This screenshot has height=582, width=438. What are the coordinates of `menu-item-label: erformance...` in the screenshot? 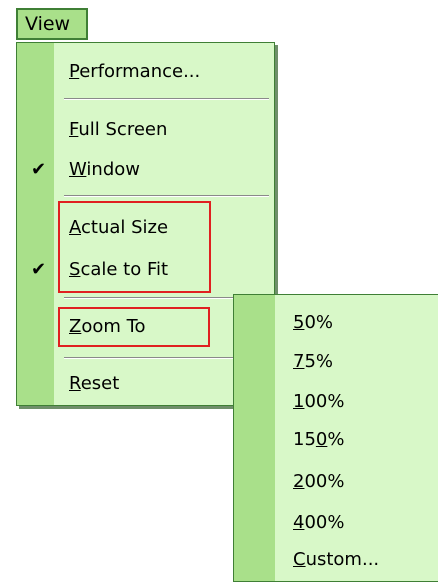 It's located at (140, 71).